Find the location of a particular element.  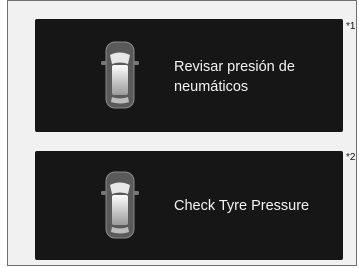

warning-message: Revisar presión de neumáticos is located at coordinates (234, 77).